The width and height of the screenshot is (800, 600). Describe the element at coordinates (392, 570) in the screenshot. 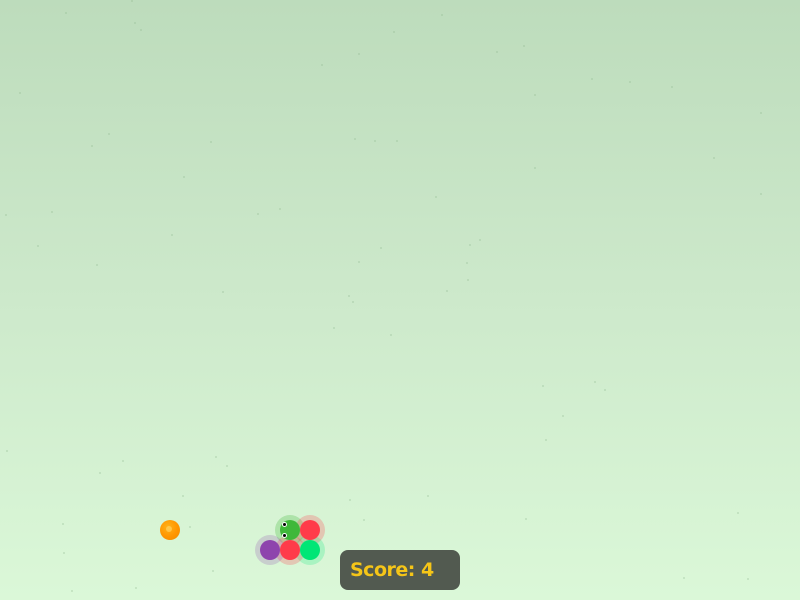

I see `score-label: Score: 4` at that location.